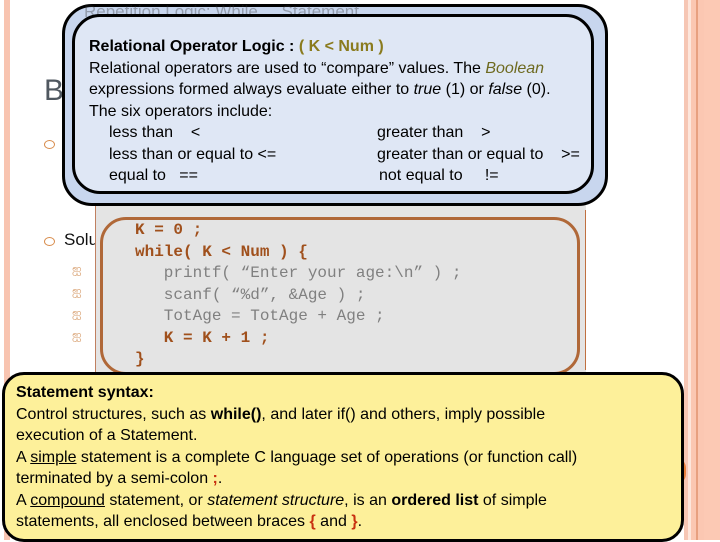 Image resolution: width=720 pixels, height=542 pixels. What do you see at coordinates (515, 68) in the screenshot?
I see `boolean-term: Boolean` at bounding box center [515, 68].